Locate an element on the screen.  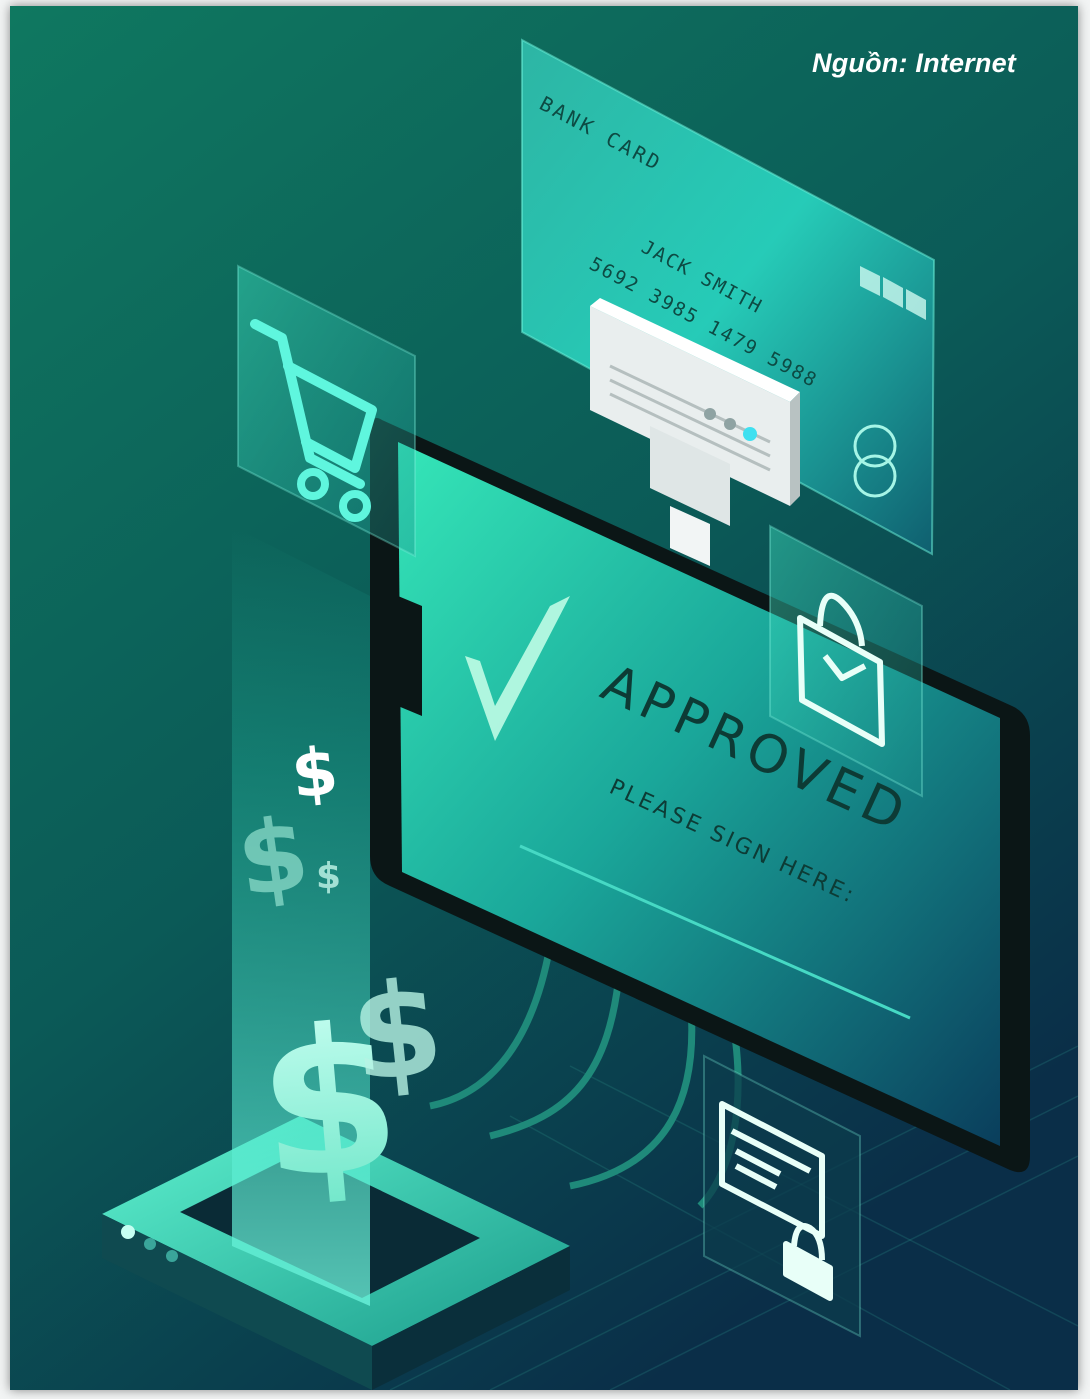
reader-led-active is located at coordinates (750, 434).